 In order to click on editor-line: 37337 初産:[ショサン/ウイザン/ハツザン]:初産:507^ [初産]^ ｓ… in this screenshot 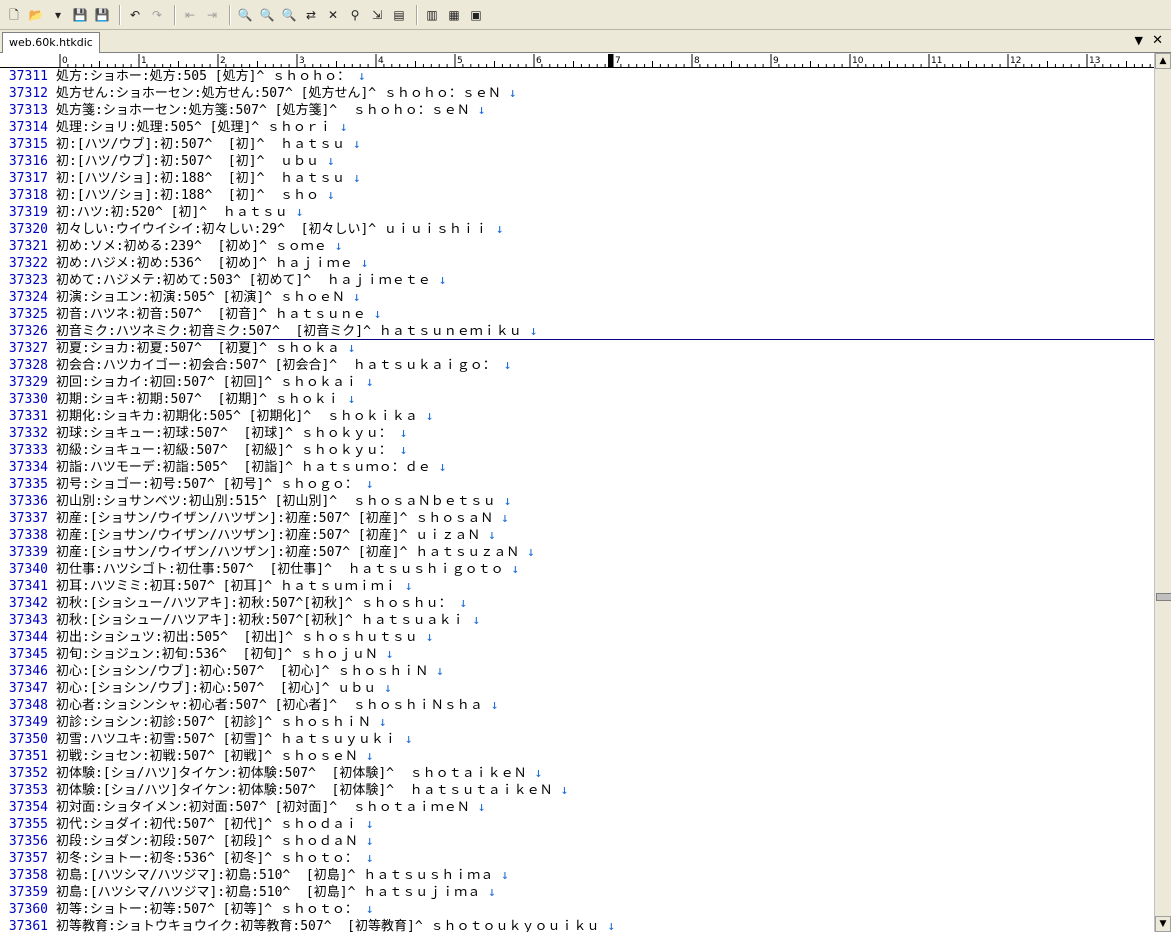, I will do `click(577, 518)`.